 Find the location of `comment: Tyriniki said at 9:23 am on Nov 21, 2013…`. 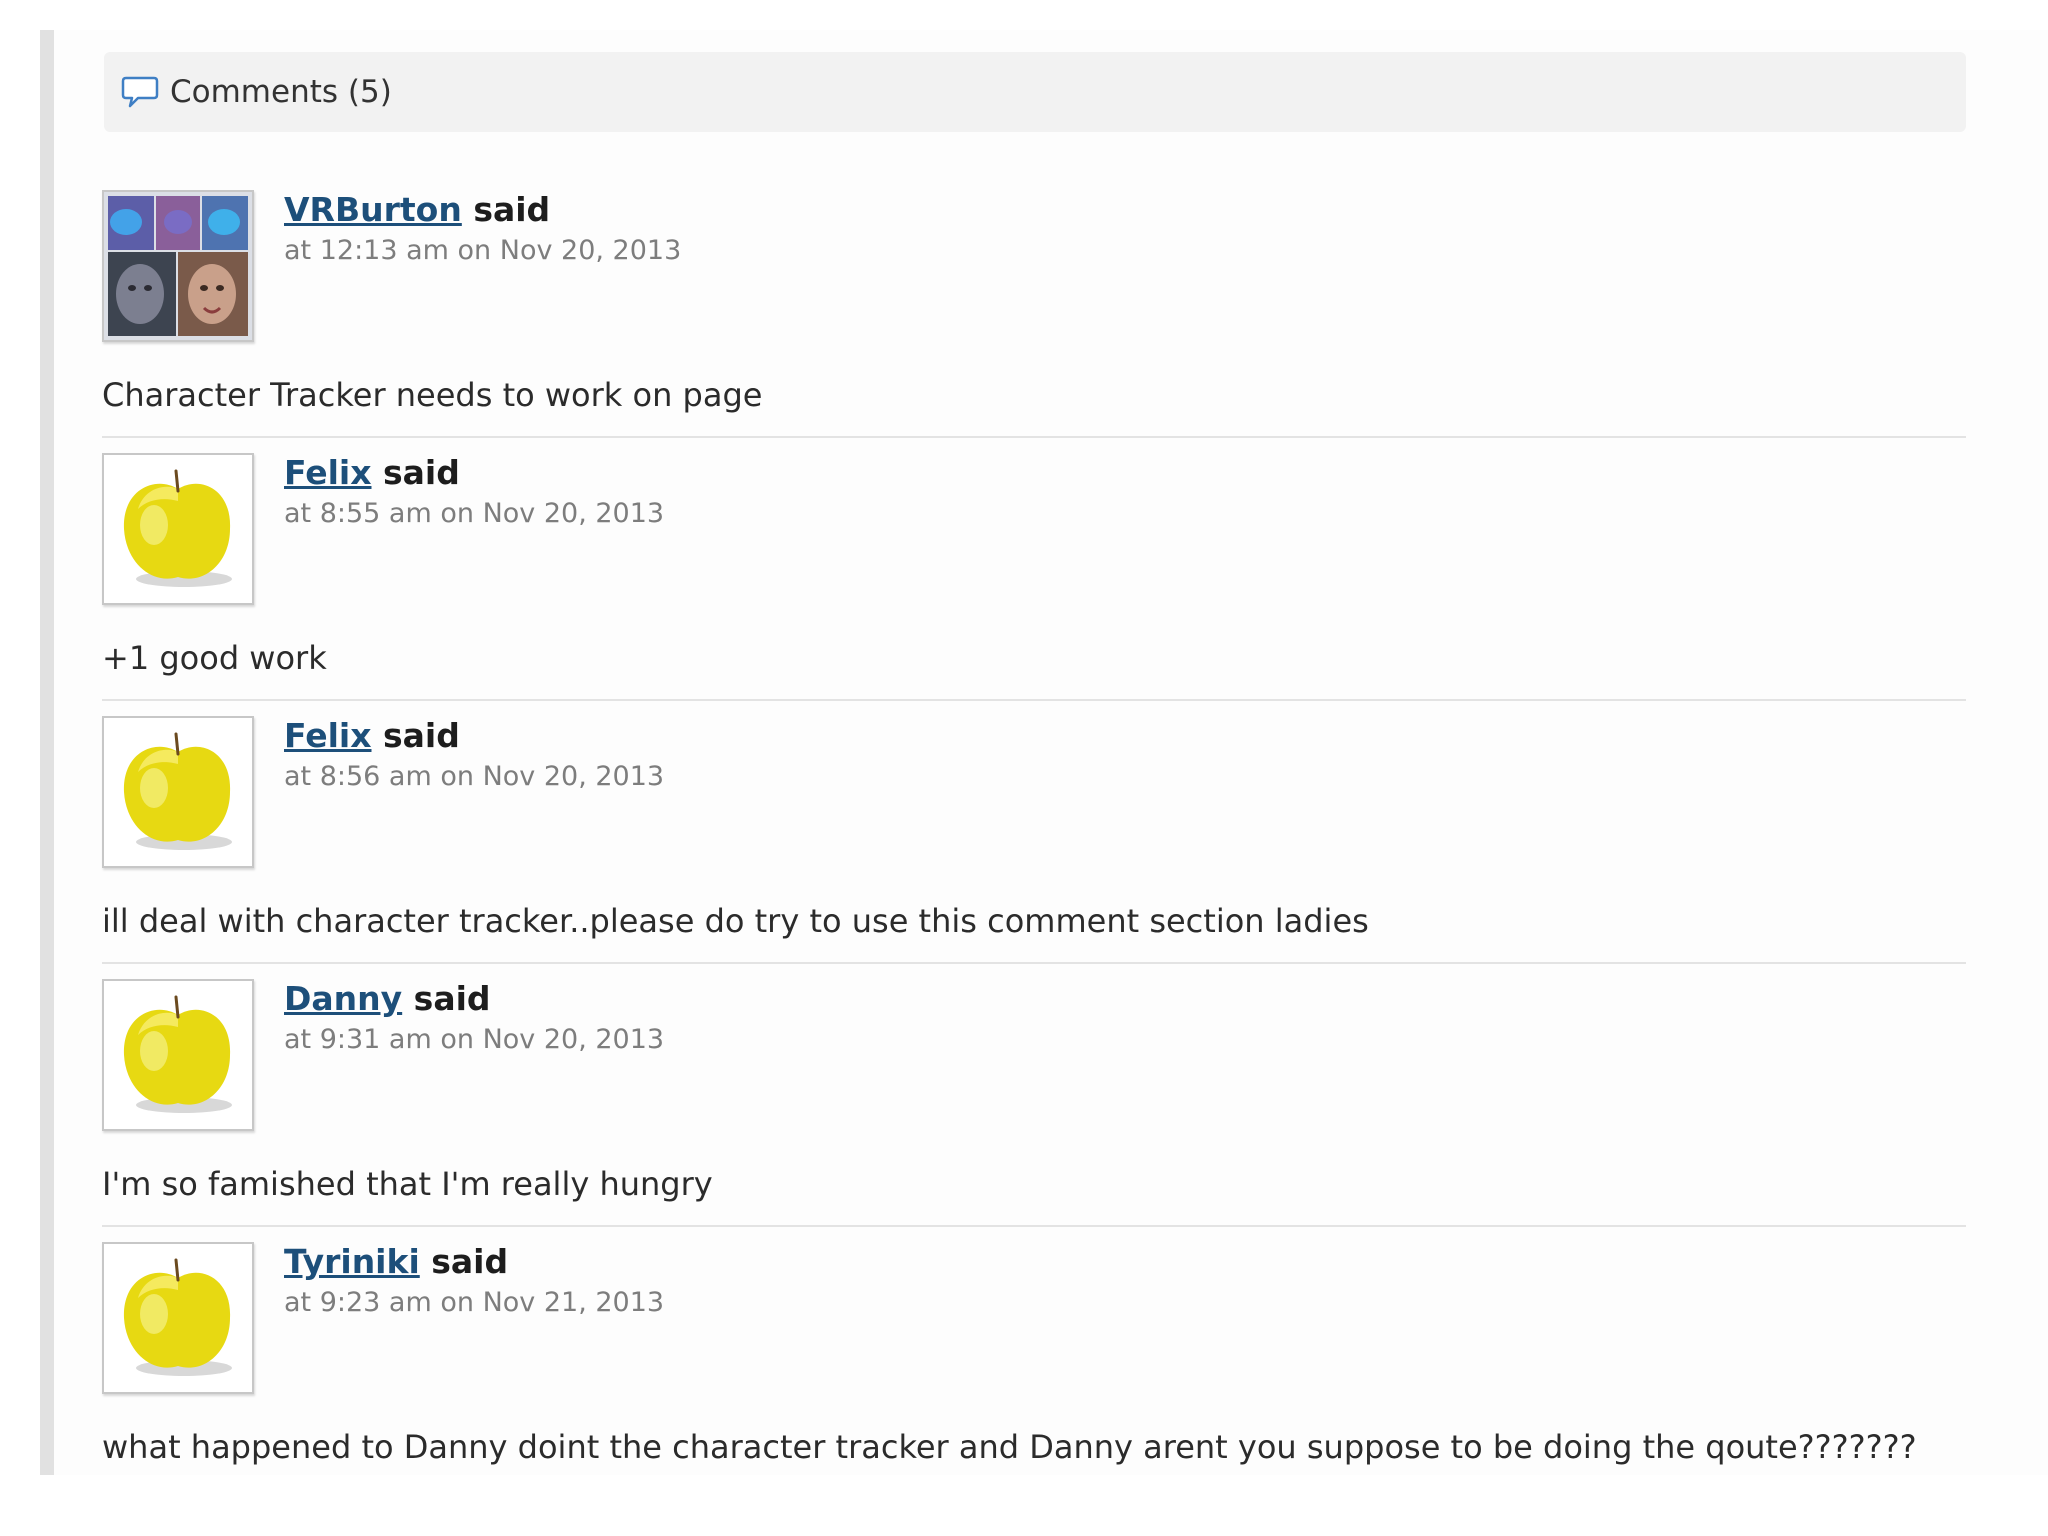

comment: Tyriniki said at 9:23 am on Nov 21, 2013… is located at coordinates (1034, 1367).